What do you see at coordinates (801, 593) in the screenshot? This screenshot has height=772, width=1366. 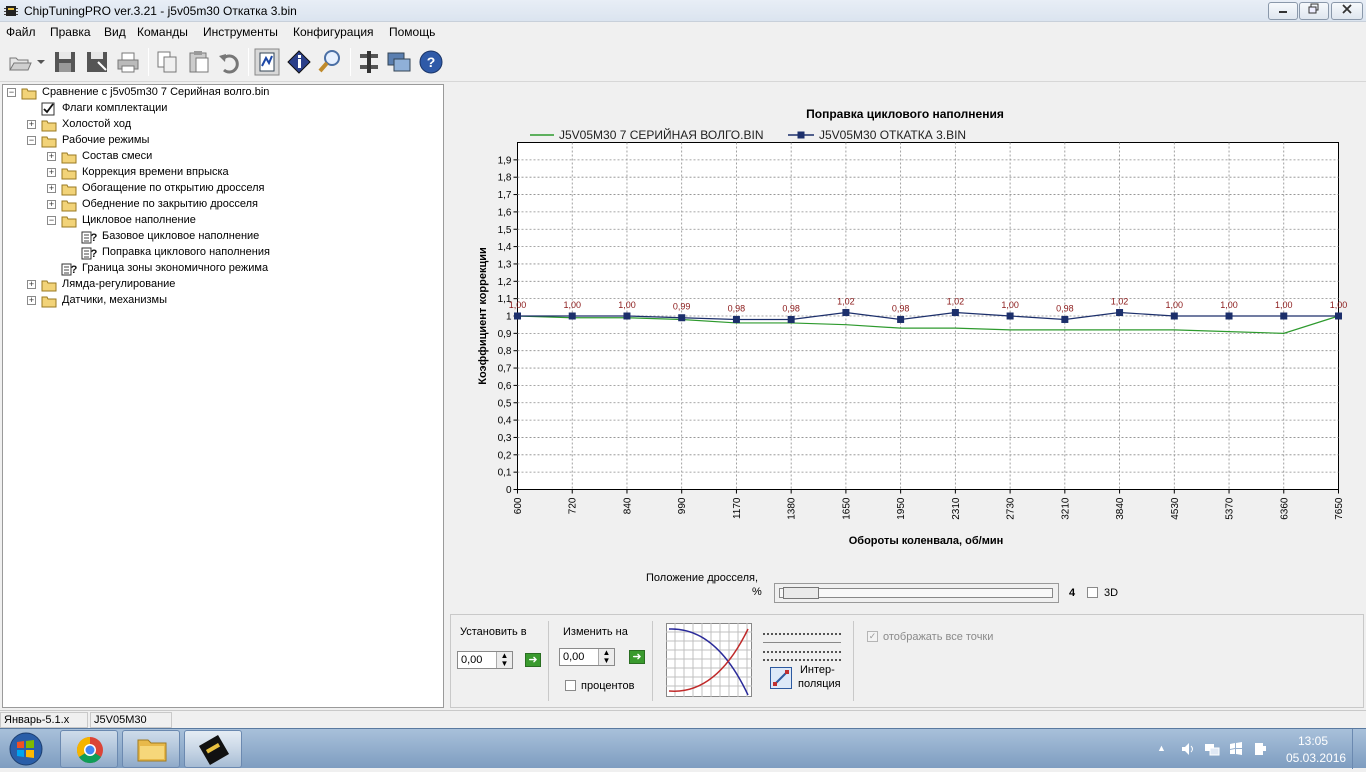 I see `throttle-slider-thumb` at bounding box center [801, 593].